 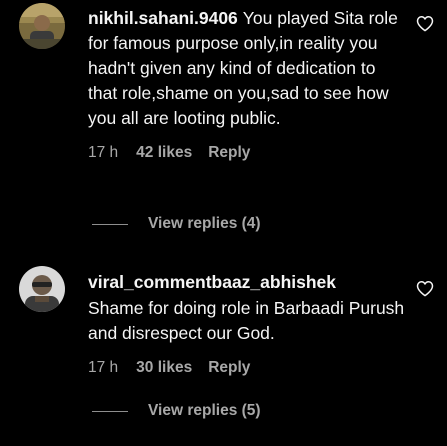 I want to click on comment-username: viral_commentbaaz_abhishek, so click(x=212, y=282).